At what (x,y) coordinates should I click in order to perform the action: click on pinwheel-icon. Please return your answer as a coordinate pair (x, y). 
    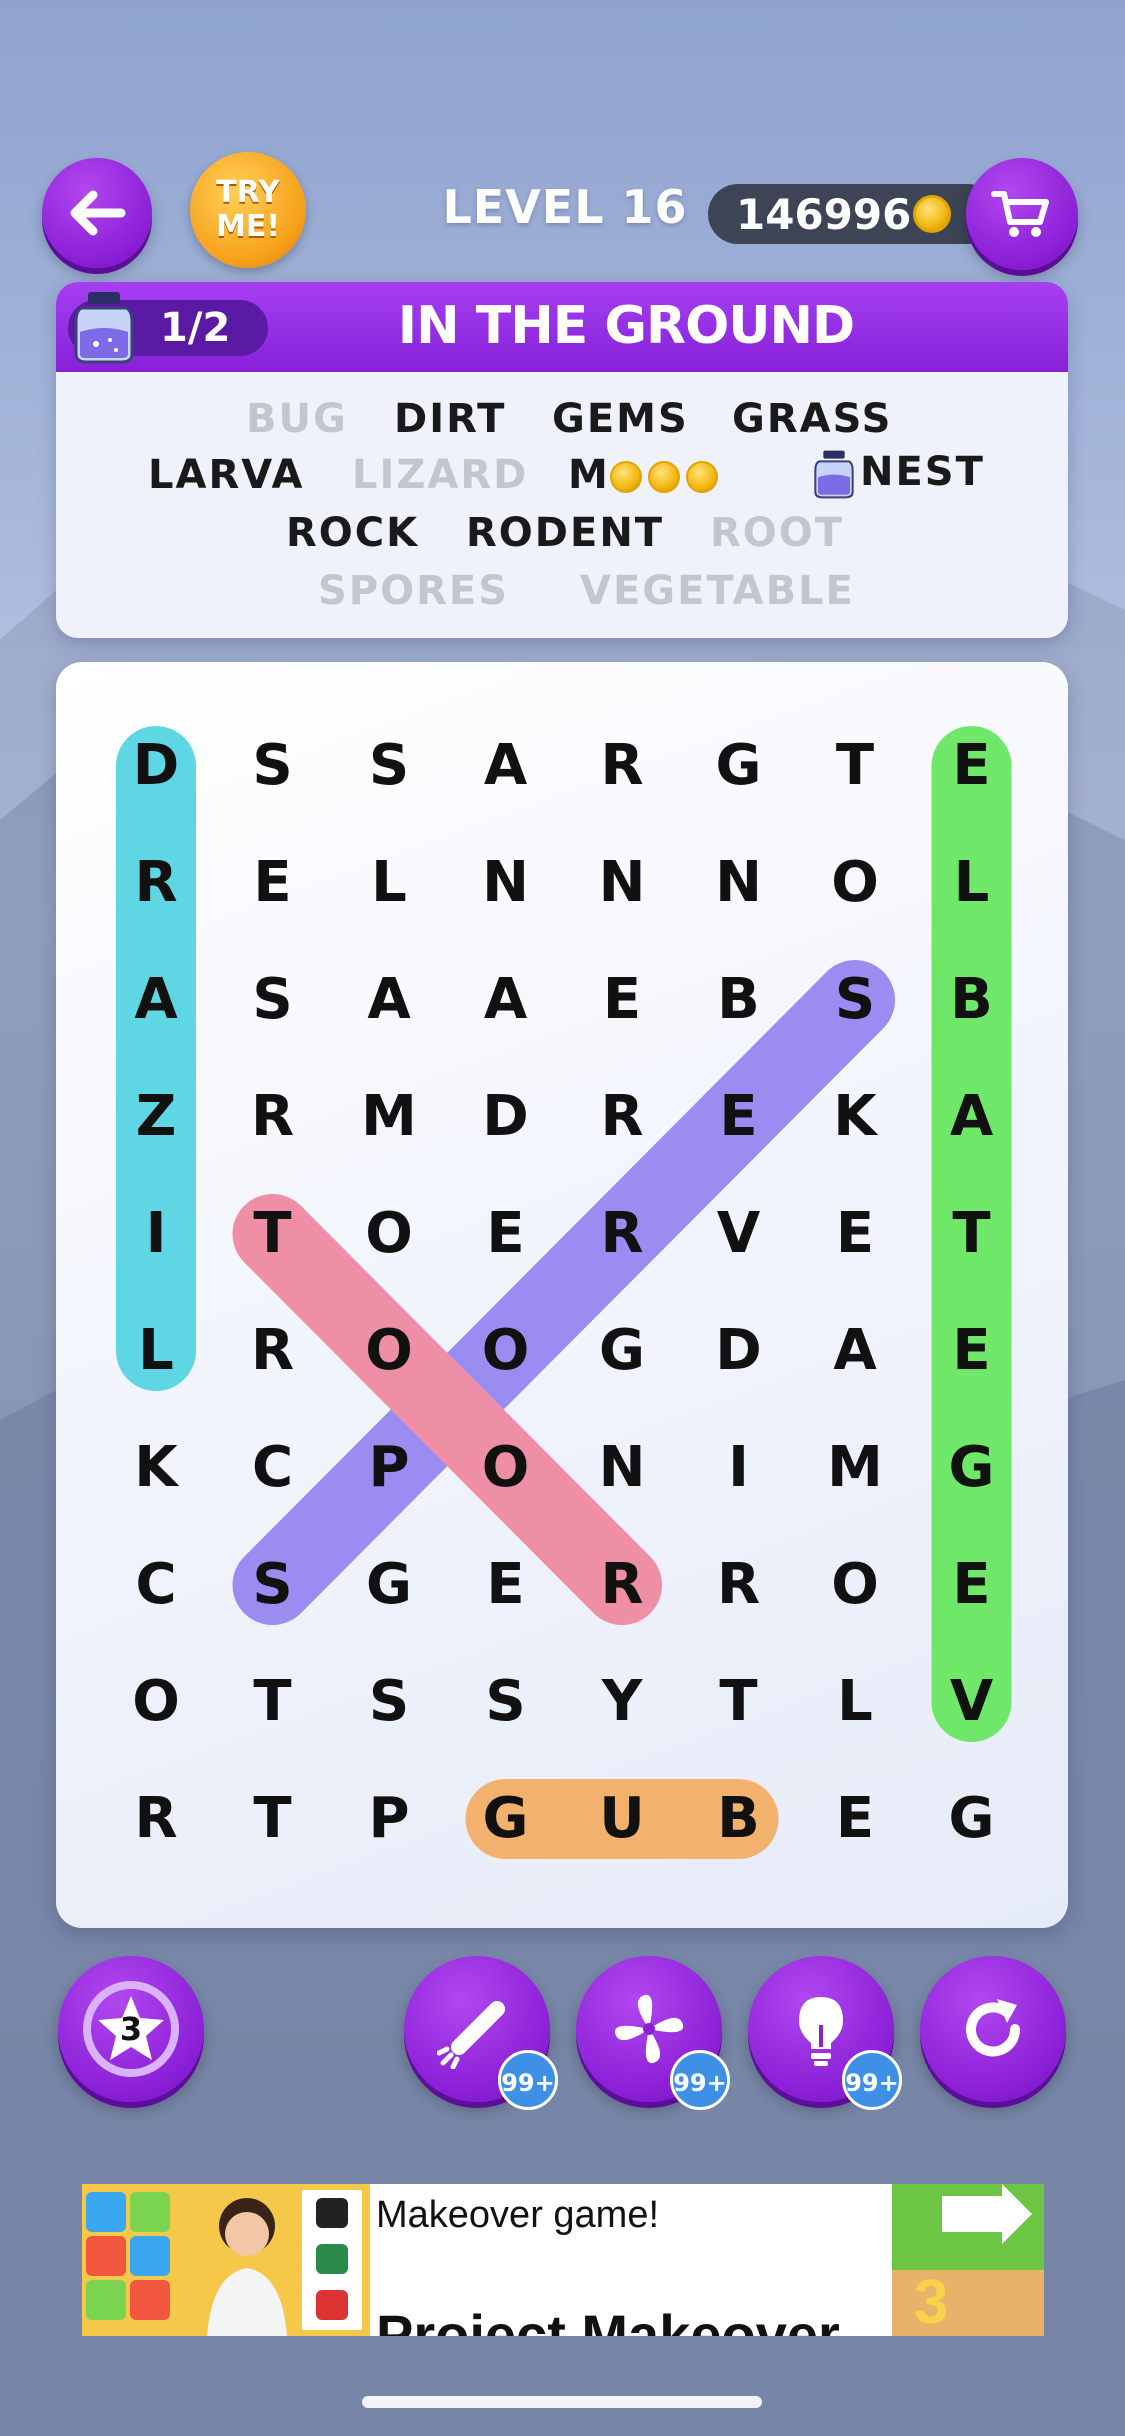
    Looking at the image, I should click on (649, 2029).